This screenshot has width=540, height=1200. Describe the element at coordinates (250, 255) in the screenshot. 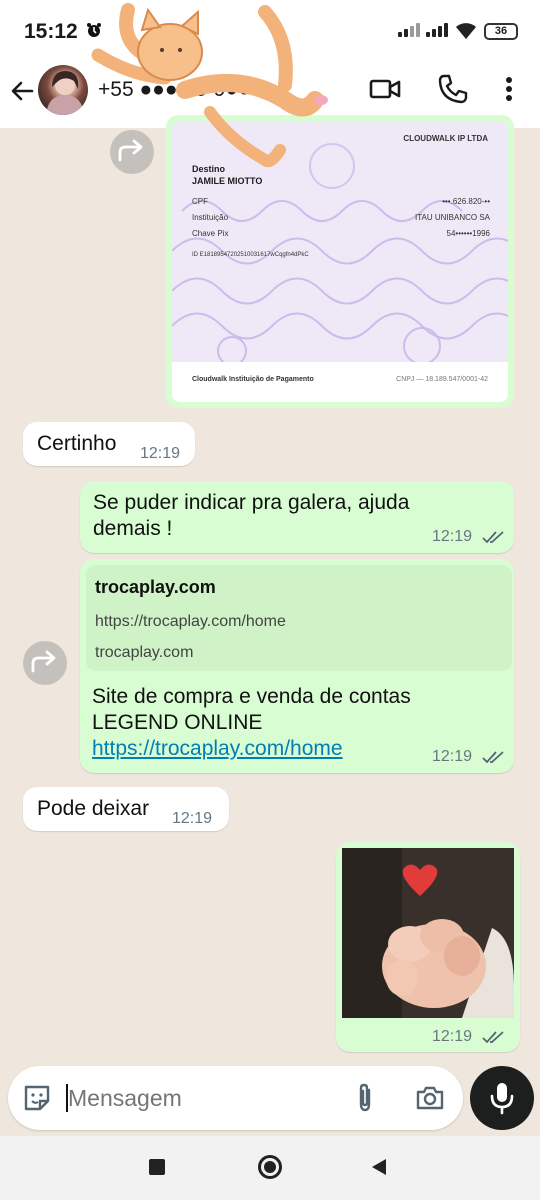

I see `receipt-id: ID E18189547202510031617wCqgfn4dPkC` at that location.